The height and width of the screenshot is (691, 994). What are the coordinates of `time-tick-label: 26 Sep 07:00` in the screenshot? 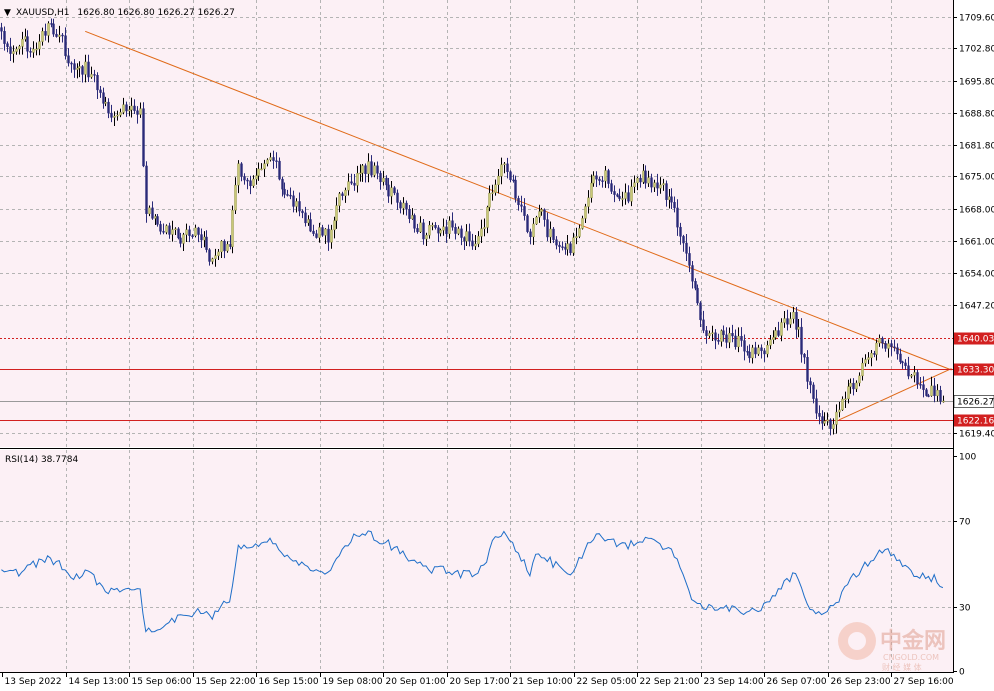 It's located at (797, 682).